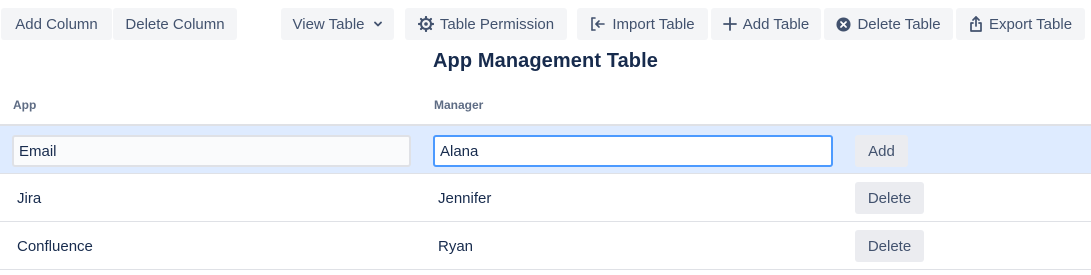 Image resolution: width=1091 pixels, height=275 pixels. I want to click on column-header-app: App, so click(24, 105).